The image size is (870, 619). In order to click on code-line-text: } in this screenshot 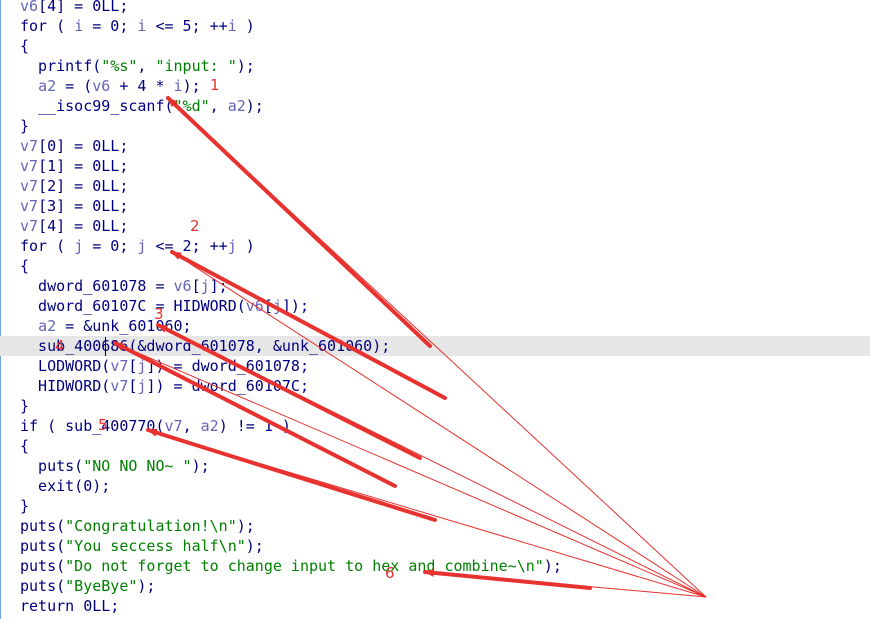, I will do `click(24, 126)`.